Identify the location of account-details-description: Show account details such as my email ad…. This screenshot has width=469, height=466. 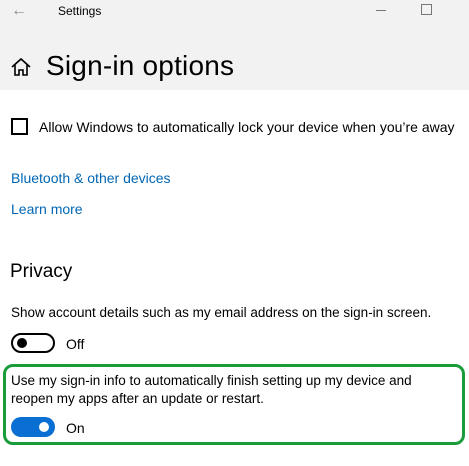
(221, 312).